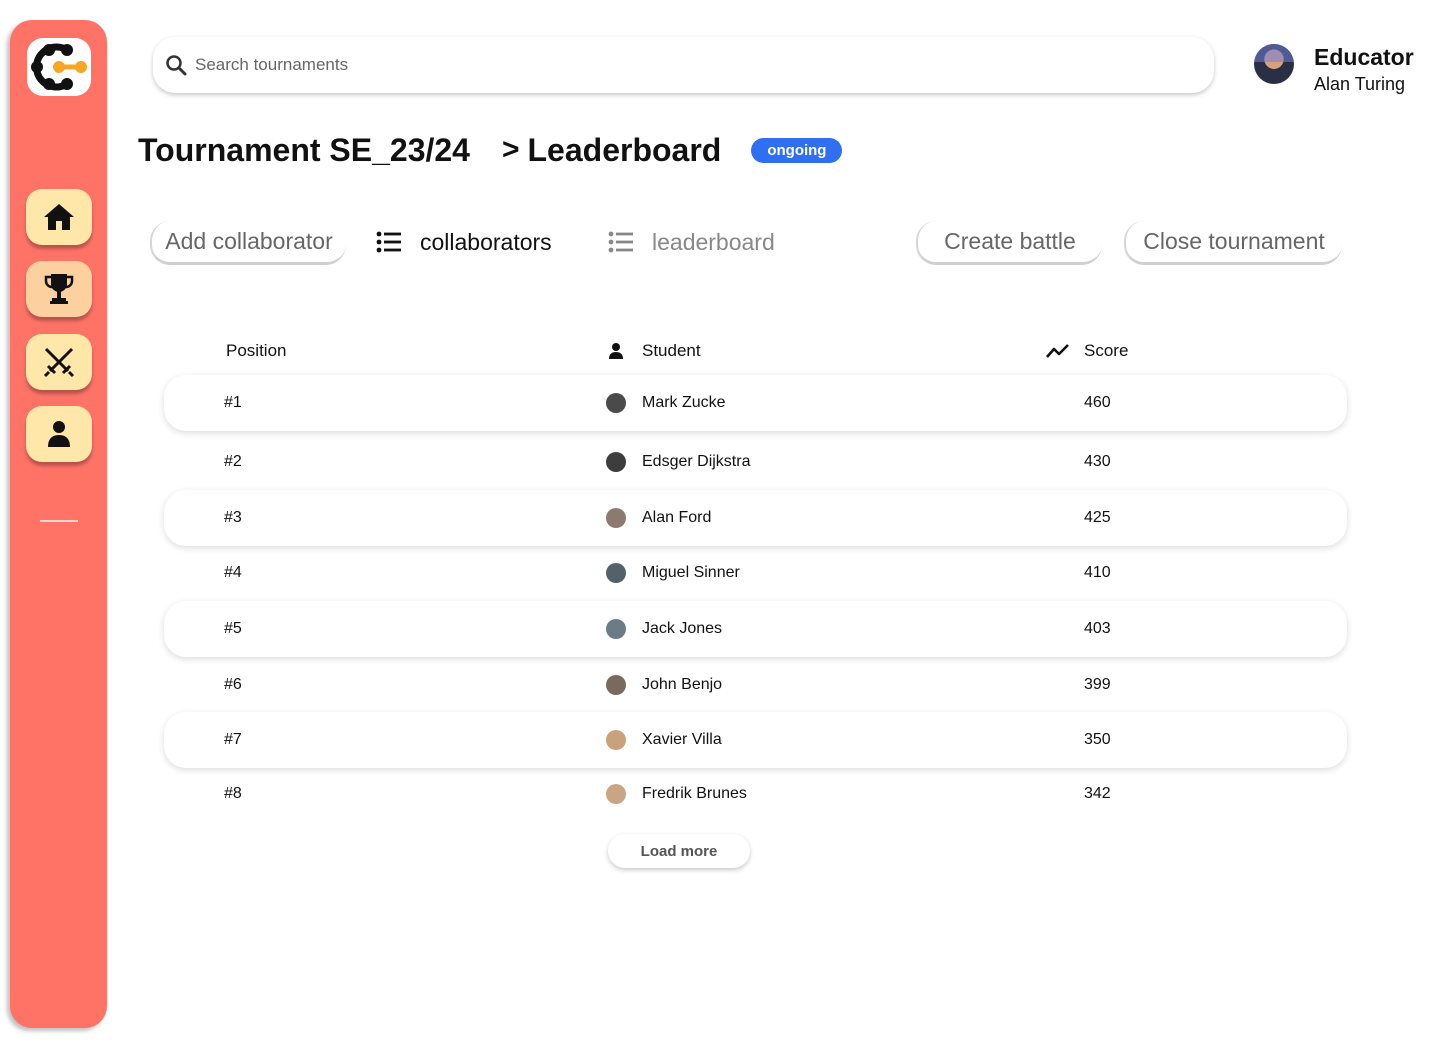 The image size is (1440, 1045). What do you see at coordinates (233, 684) in the screenshot?
I see `row-position: #6` at bounding box center [233, 684].